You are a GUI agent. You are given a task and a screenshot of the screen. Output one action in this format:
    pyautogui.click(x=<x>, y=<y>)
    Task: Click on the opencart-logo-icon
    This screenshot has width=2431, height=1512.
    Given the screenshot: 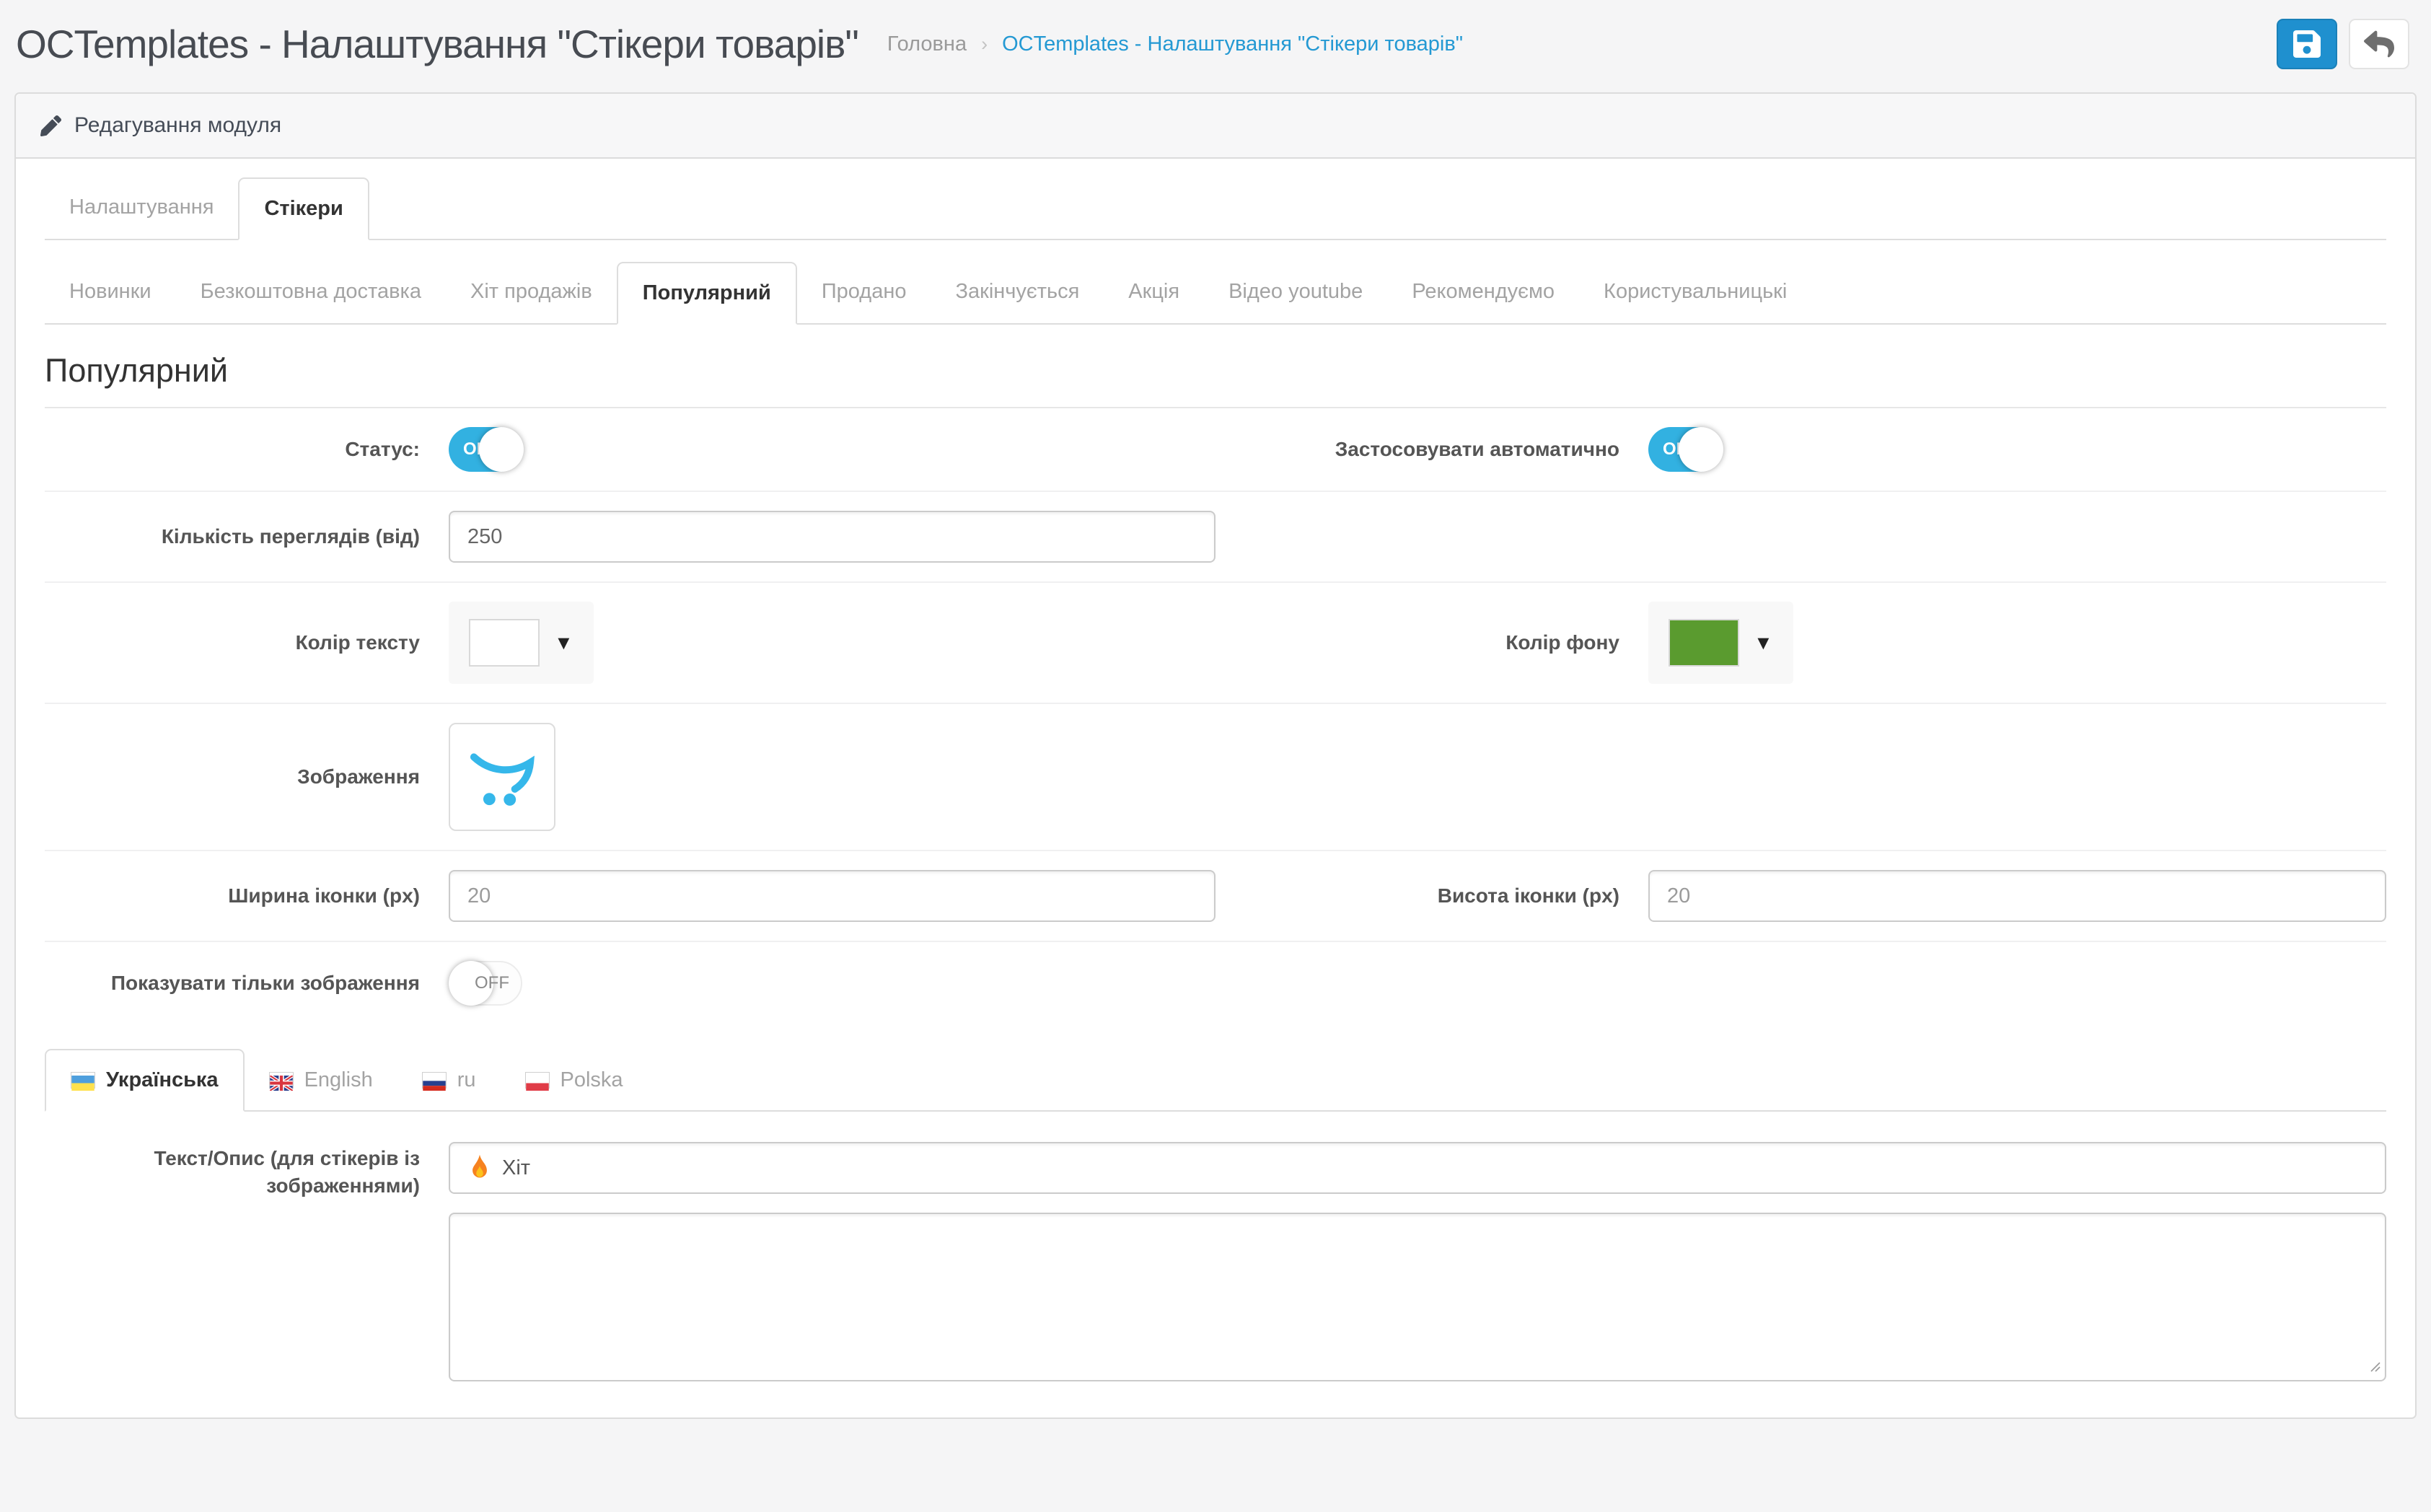 What is the action you would take?
    pyautogui.click(x=503, y=777)
    